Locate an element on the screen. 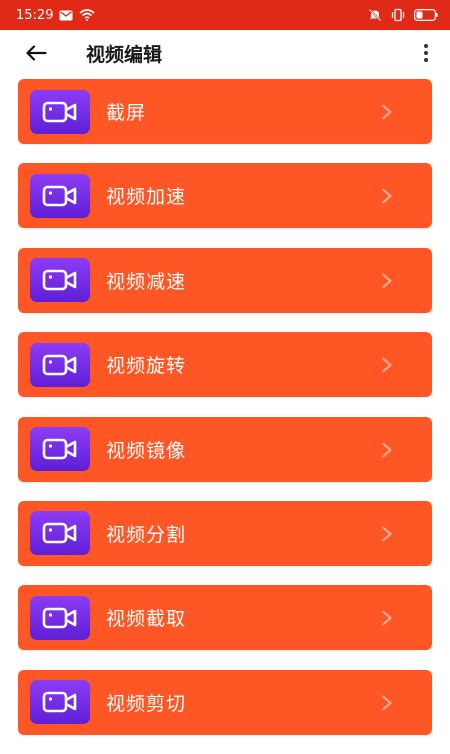 The image size is (450, 754). list-item: 视频减速 is located at coordinates (225, 280).